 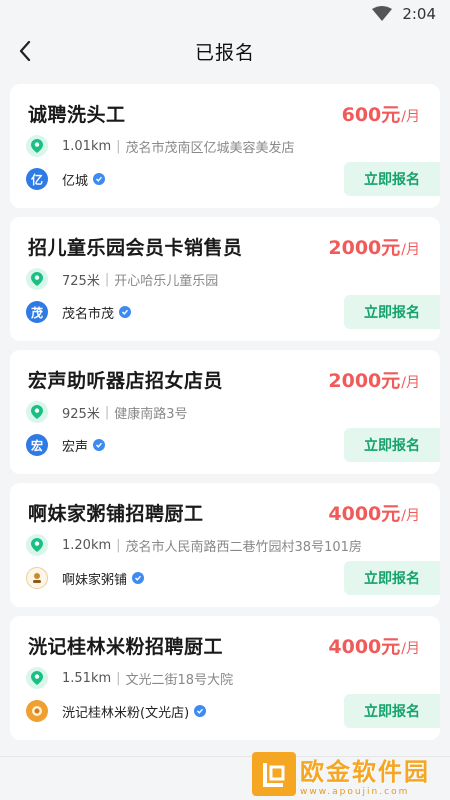 What do you see at coordinates (37, 312) in the screenshot?
I see `company-avatar: 茂` at bounding box center [37, 312].